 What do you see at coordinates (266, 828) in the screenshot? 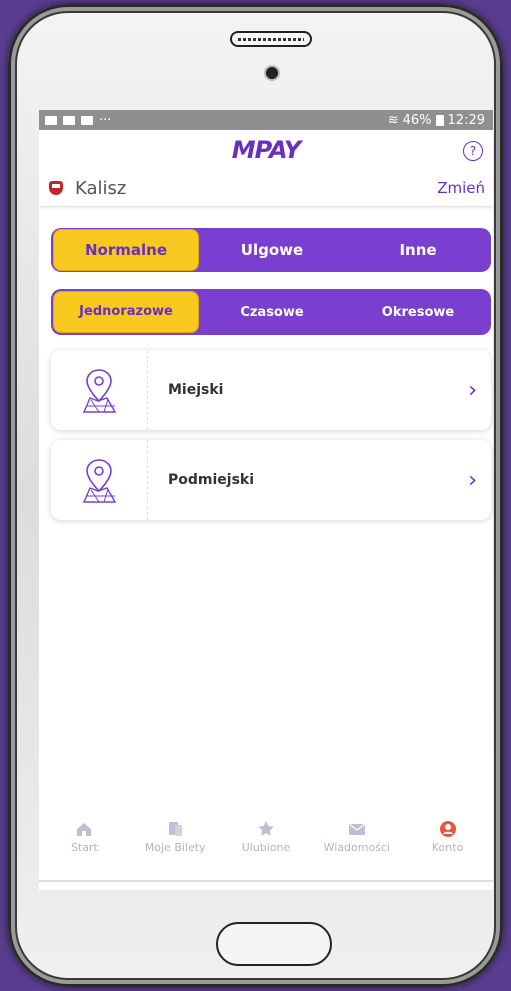
I see `star-icon` at bounding box center [266, 828].